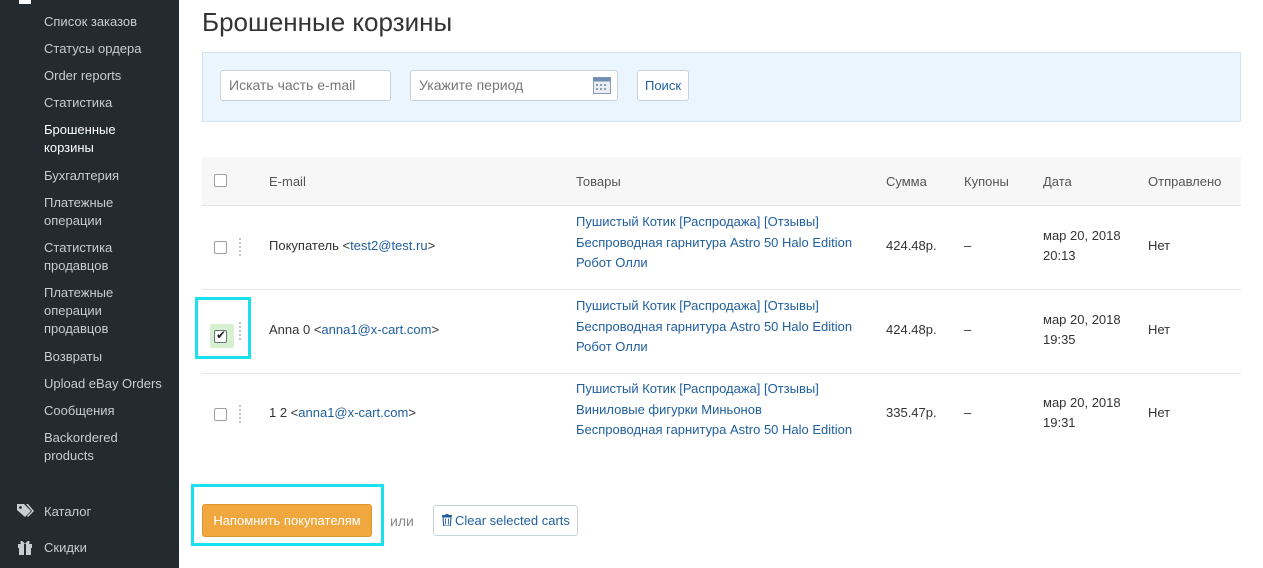 The image size is (1263, 568). I want to click on sidebar-item-order-statuses: Статусы ордера, so click(109, 49).